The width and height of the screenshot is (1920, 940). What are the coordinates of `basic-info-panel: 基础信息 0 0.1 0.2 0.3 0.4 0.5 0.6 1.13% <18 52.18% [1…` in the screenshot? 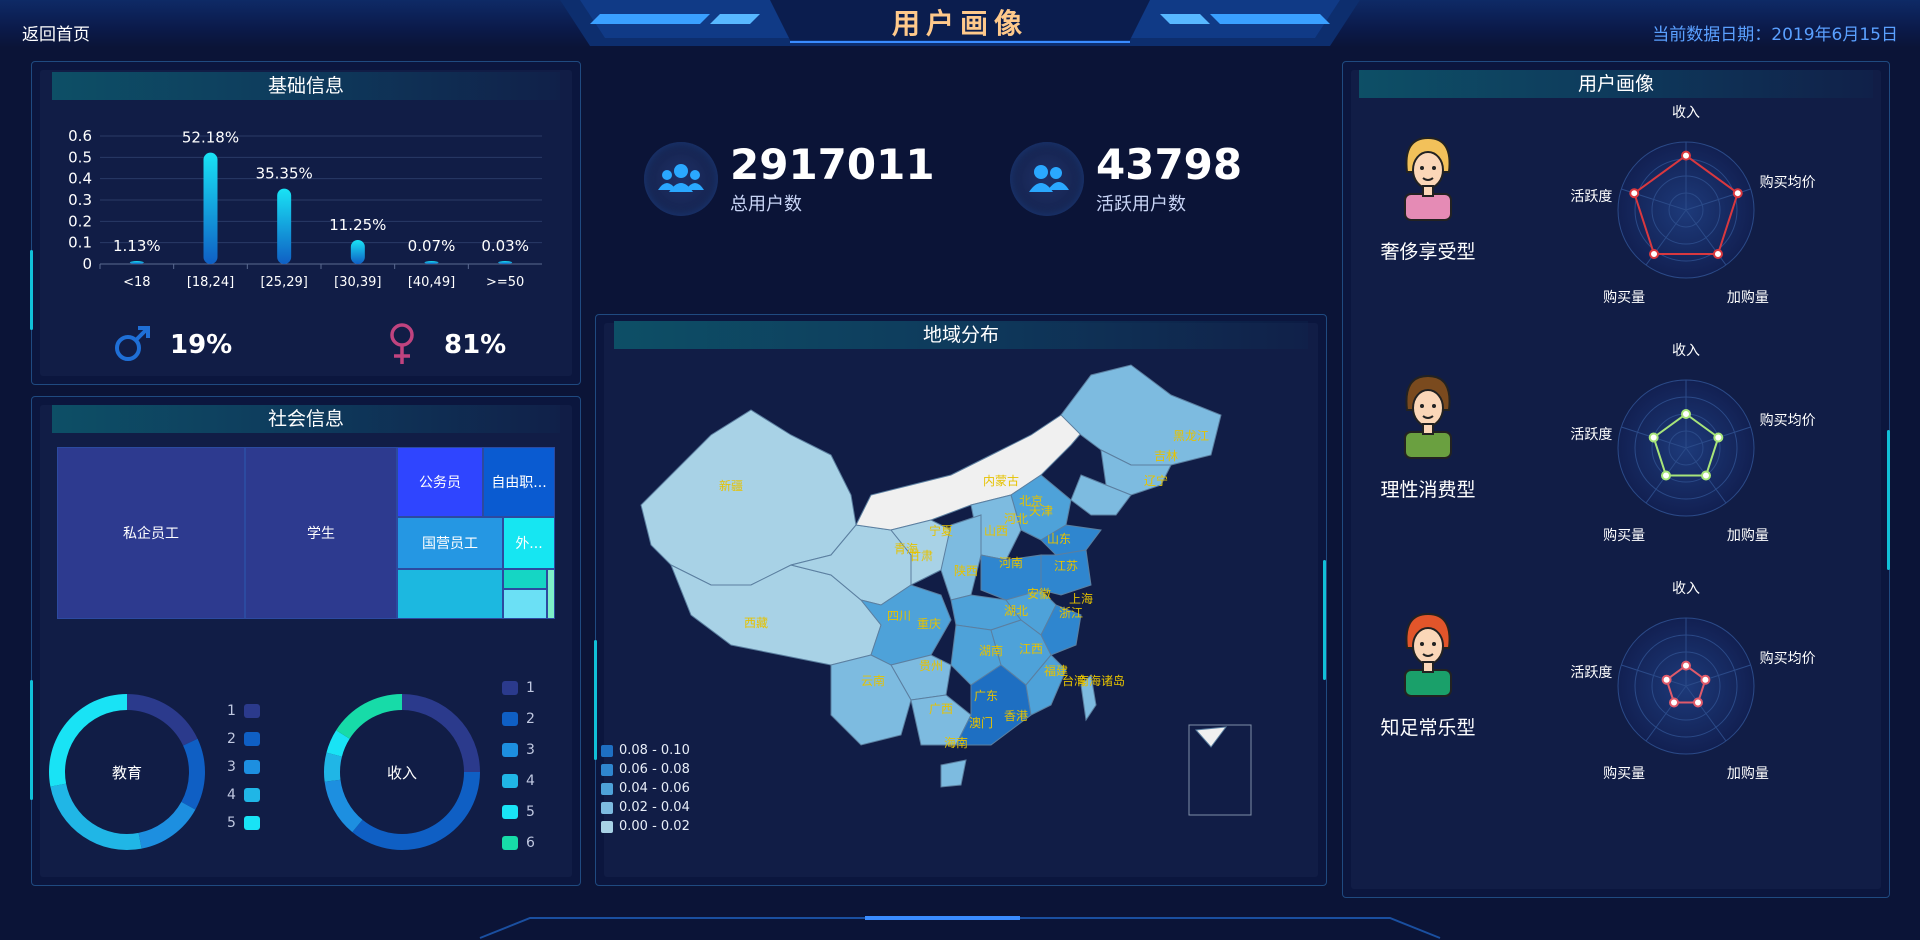 It's located at (306, 223).